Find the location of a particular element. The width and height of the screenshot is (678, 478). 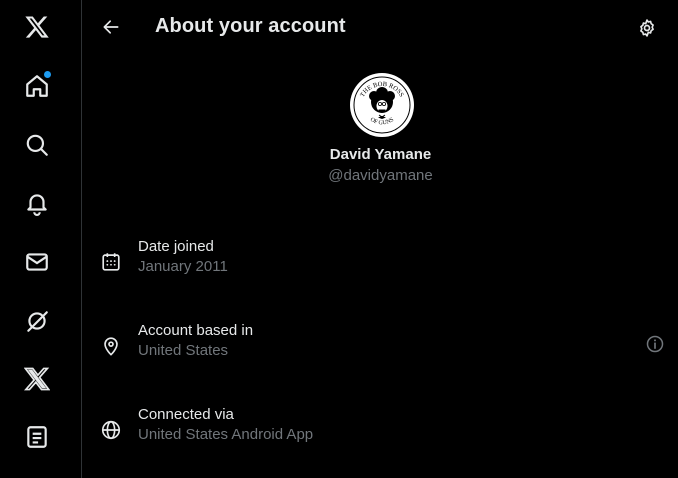

page-title: About your account is located at coordinates (250, 26).